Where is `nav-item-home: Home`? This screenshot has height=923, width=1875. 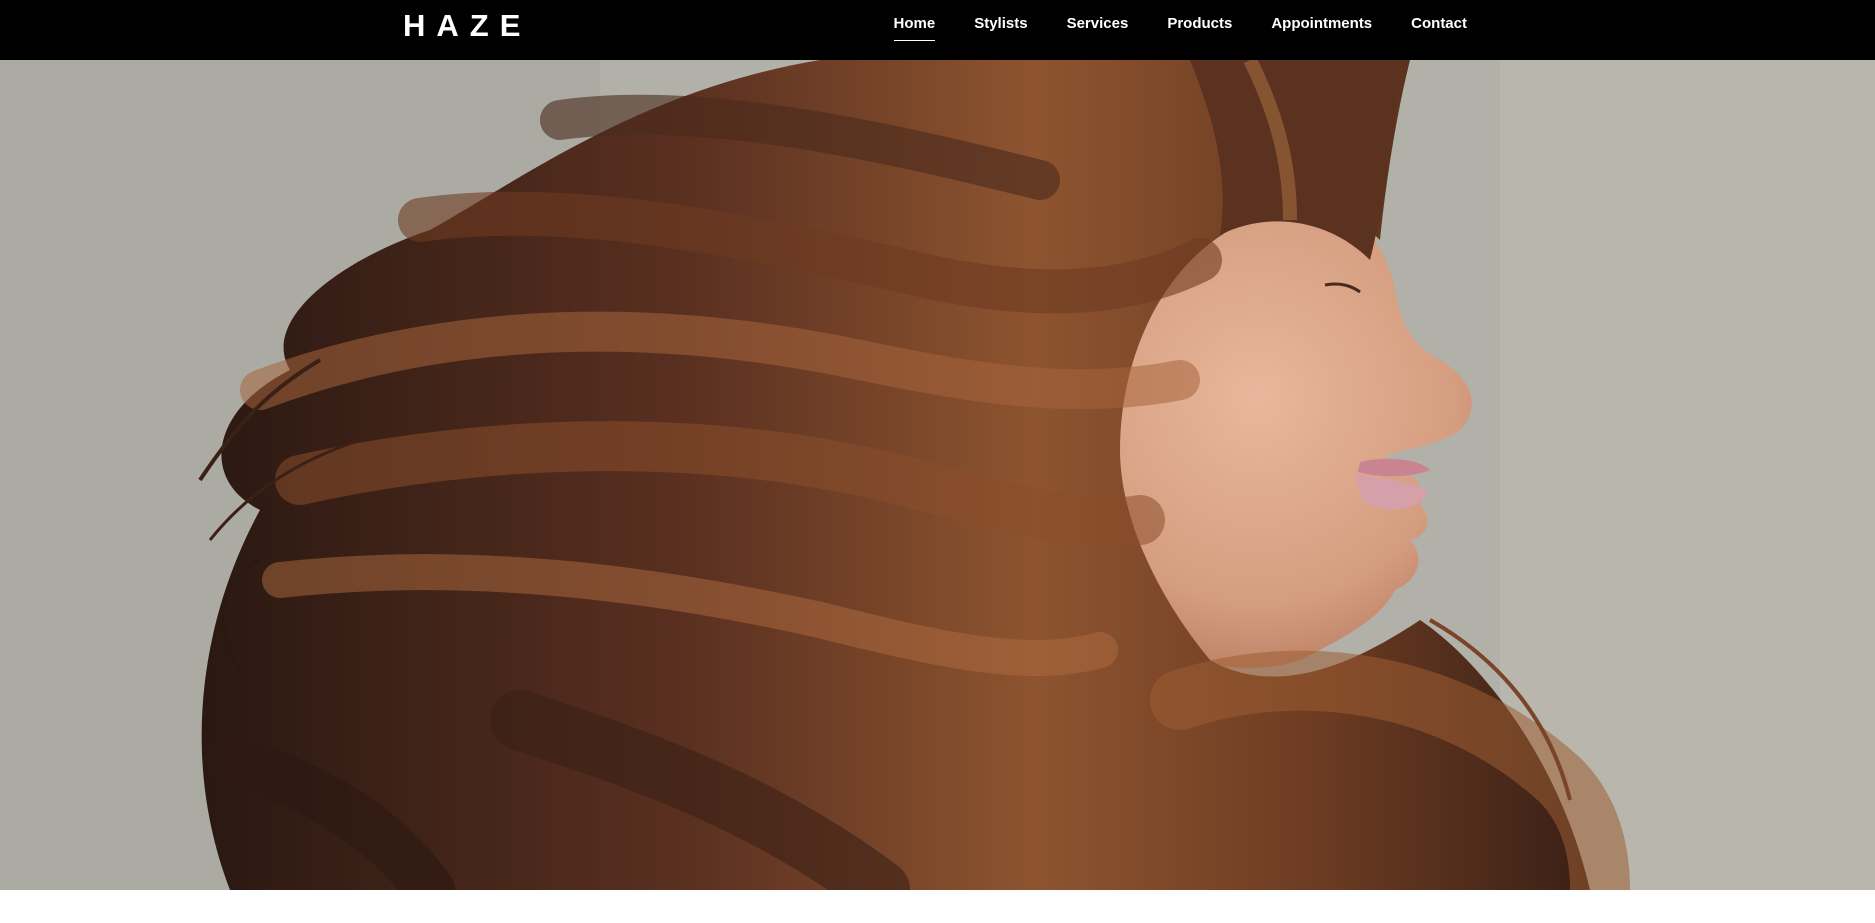 nav-item-home: Home is located at coordinates (914, 28).